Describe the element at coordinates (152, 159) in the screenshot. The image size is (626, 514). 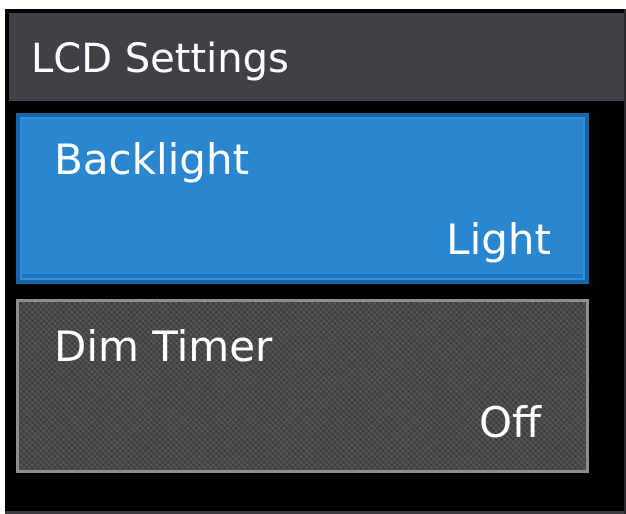
I see `menu-item-label: Backlight` at that location.